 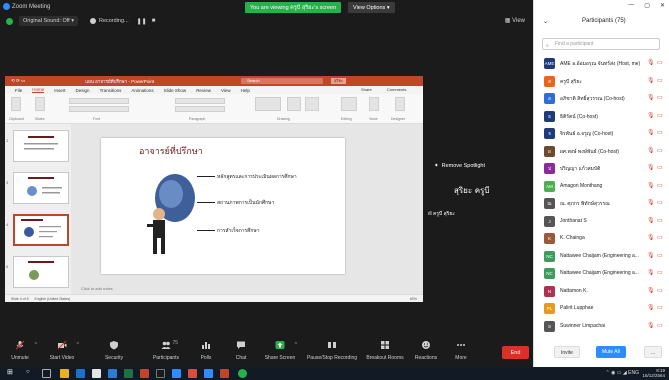 I want to click on participant-search-input: ⌕ Find a participant, so click(x=601, y=44).